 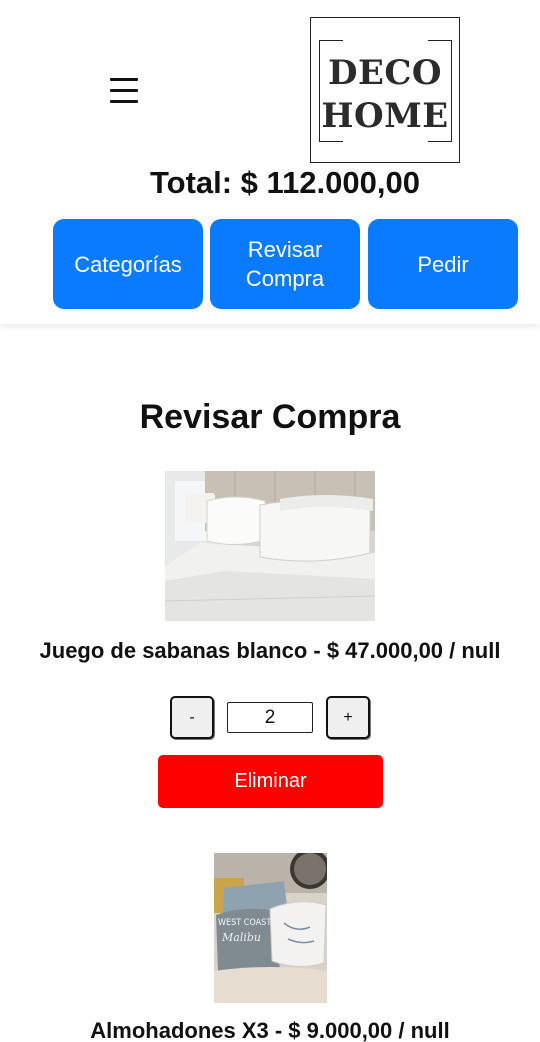 I want to click on categories-button: Categorías, so click(x=128, y=264).